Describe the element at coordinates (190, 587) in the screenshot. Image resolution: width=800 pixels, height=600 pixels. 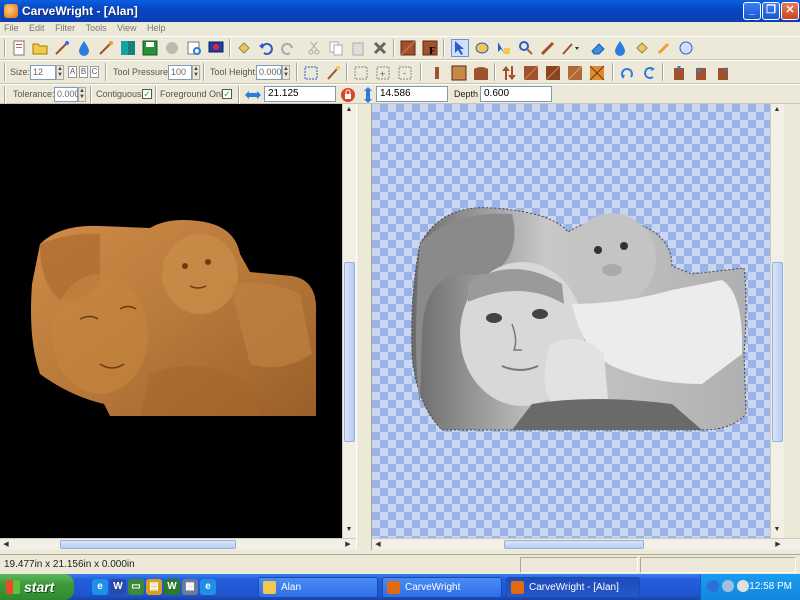
I see `explorer-icon: ▦` at that location.